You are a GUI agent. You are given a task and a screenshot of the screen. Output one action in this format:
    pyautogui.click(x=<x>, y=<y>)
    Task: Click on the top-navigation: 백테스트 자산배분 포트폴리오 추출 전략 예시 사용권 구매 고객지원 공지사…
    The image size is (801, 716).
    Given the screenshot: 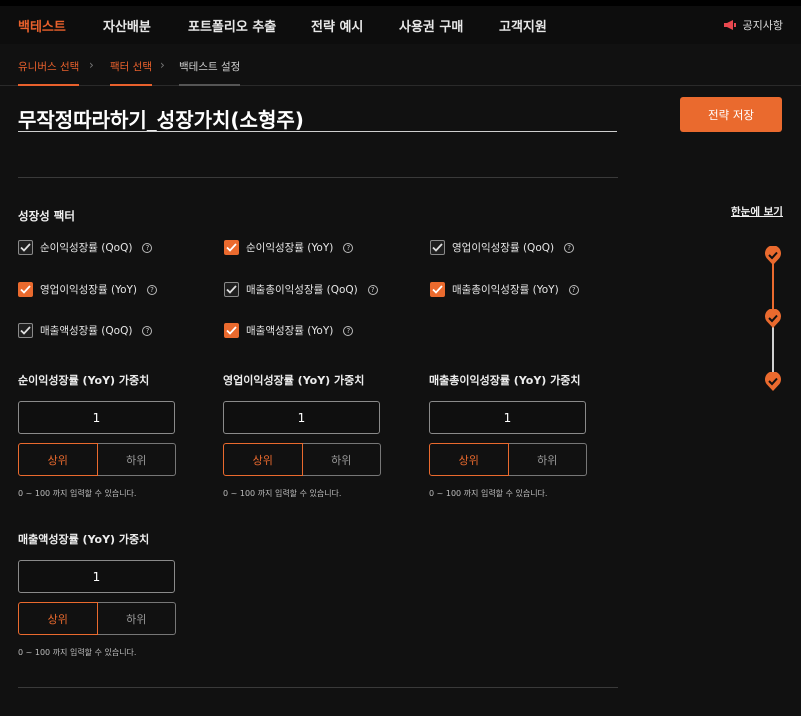 What is the action you would take?
    pyautogui.click(x=400, y=22)
    